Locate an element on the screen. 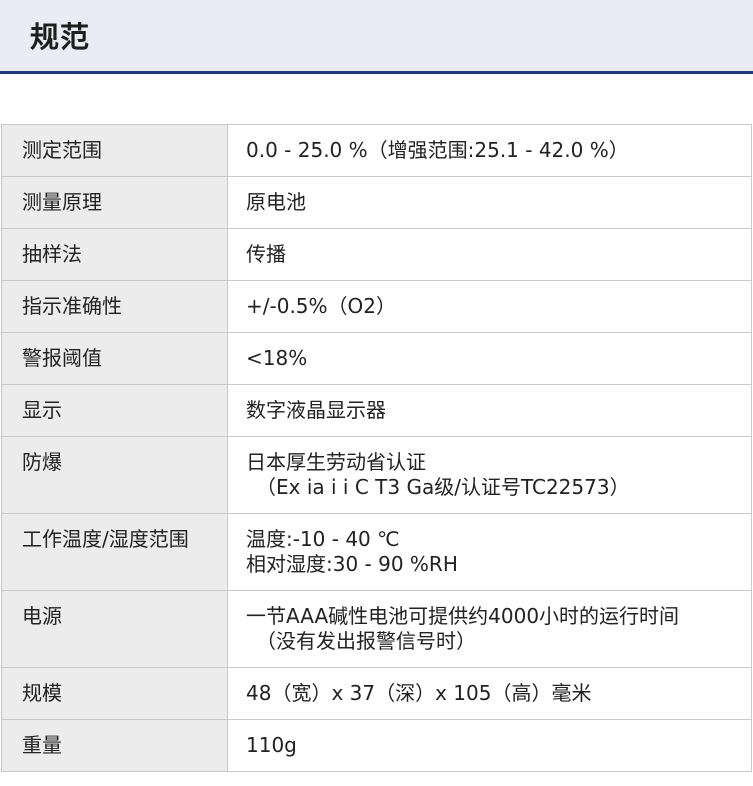  spec-value-line: 110g is located at coordinates (271, 745).